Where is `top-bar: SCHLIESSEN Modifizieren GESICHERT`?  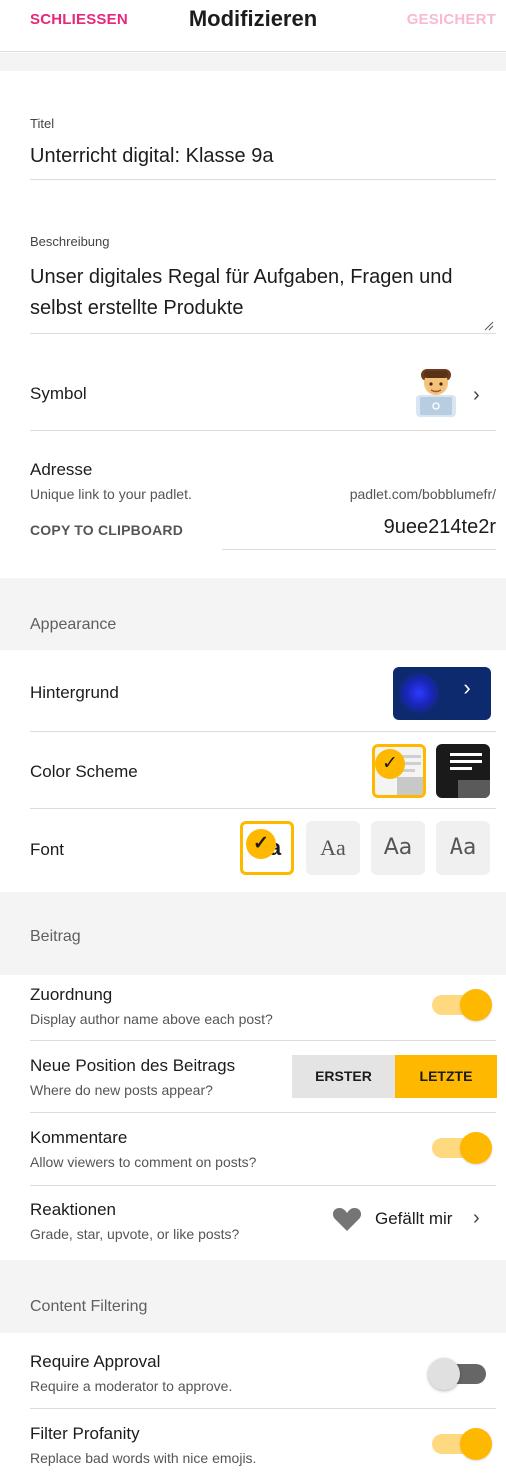
top-bar: SCHLIESSEN Modifizieren GESICHERT is located at coordinates (253, 26).